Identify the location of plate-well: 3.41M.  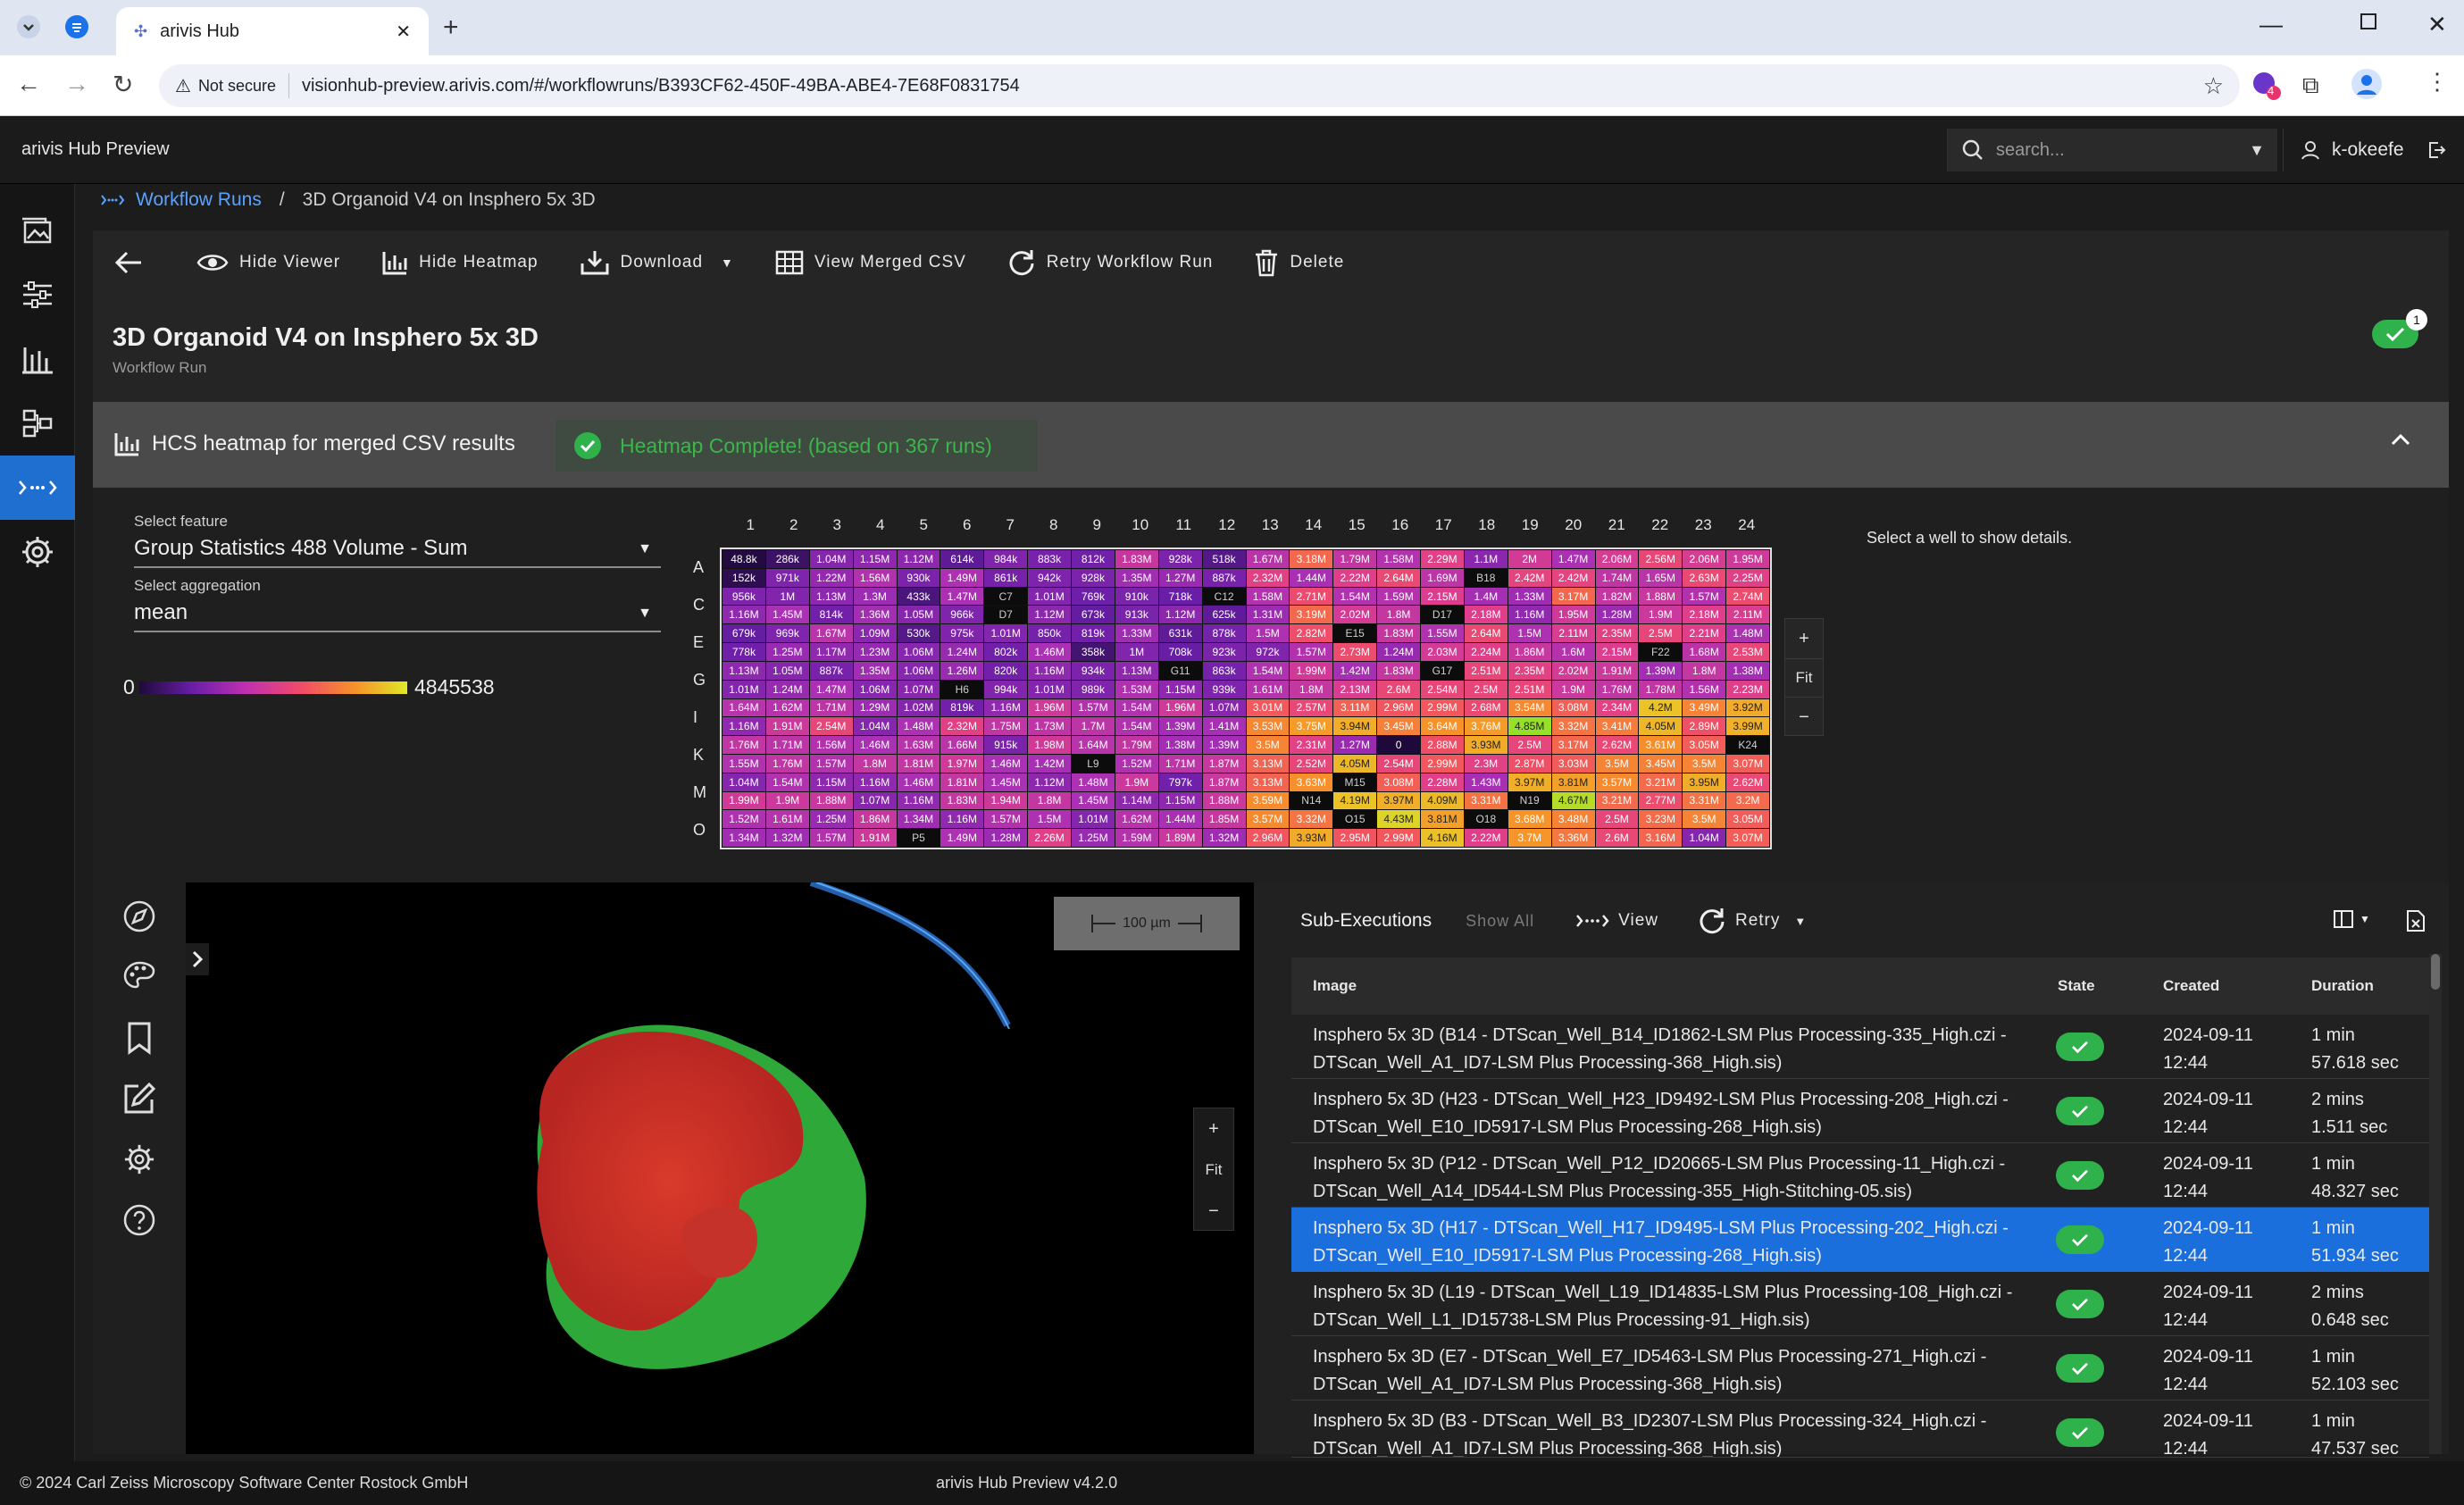
(1617, 726).